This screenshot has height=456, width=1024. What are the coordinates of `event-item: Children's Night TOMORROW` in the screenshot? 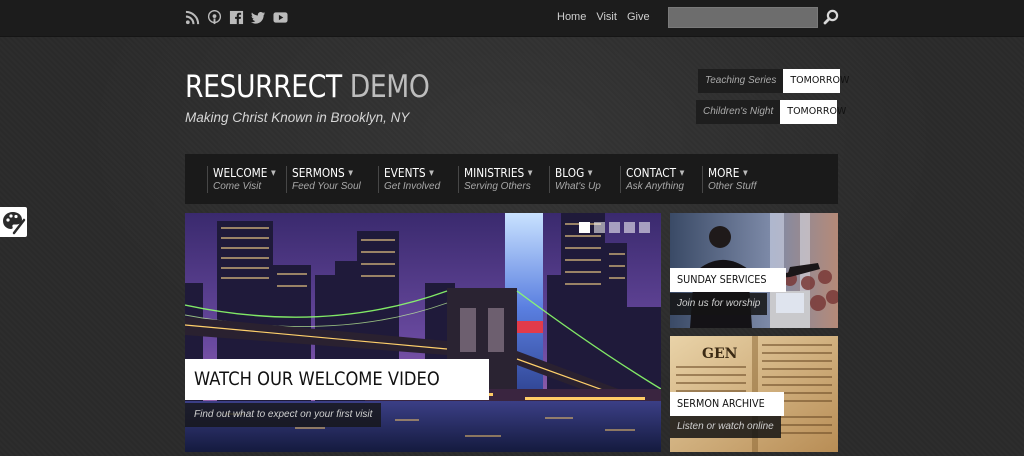 It's located at (771, 112).